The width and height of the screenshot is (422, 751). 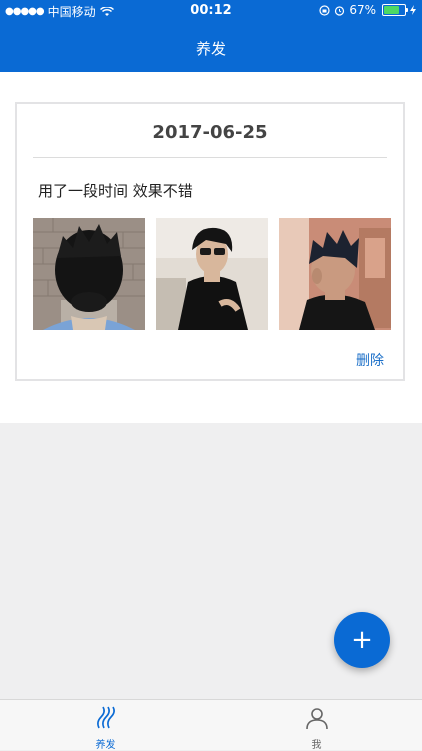 I want to click on photo-gallery, so click(x=212, y=274).